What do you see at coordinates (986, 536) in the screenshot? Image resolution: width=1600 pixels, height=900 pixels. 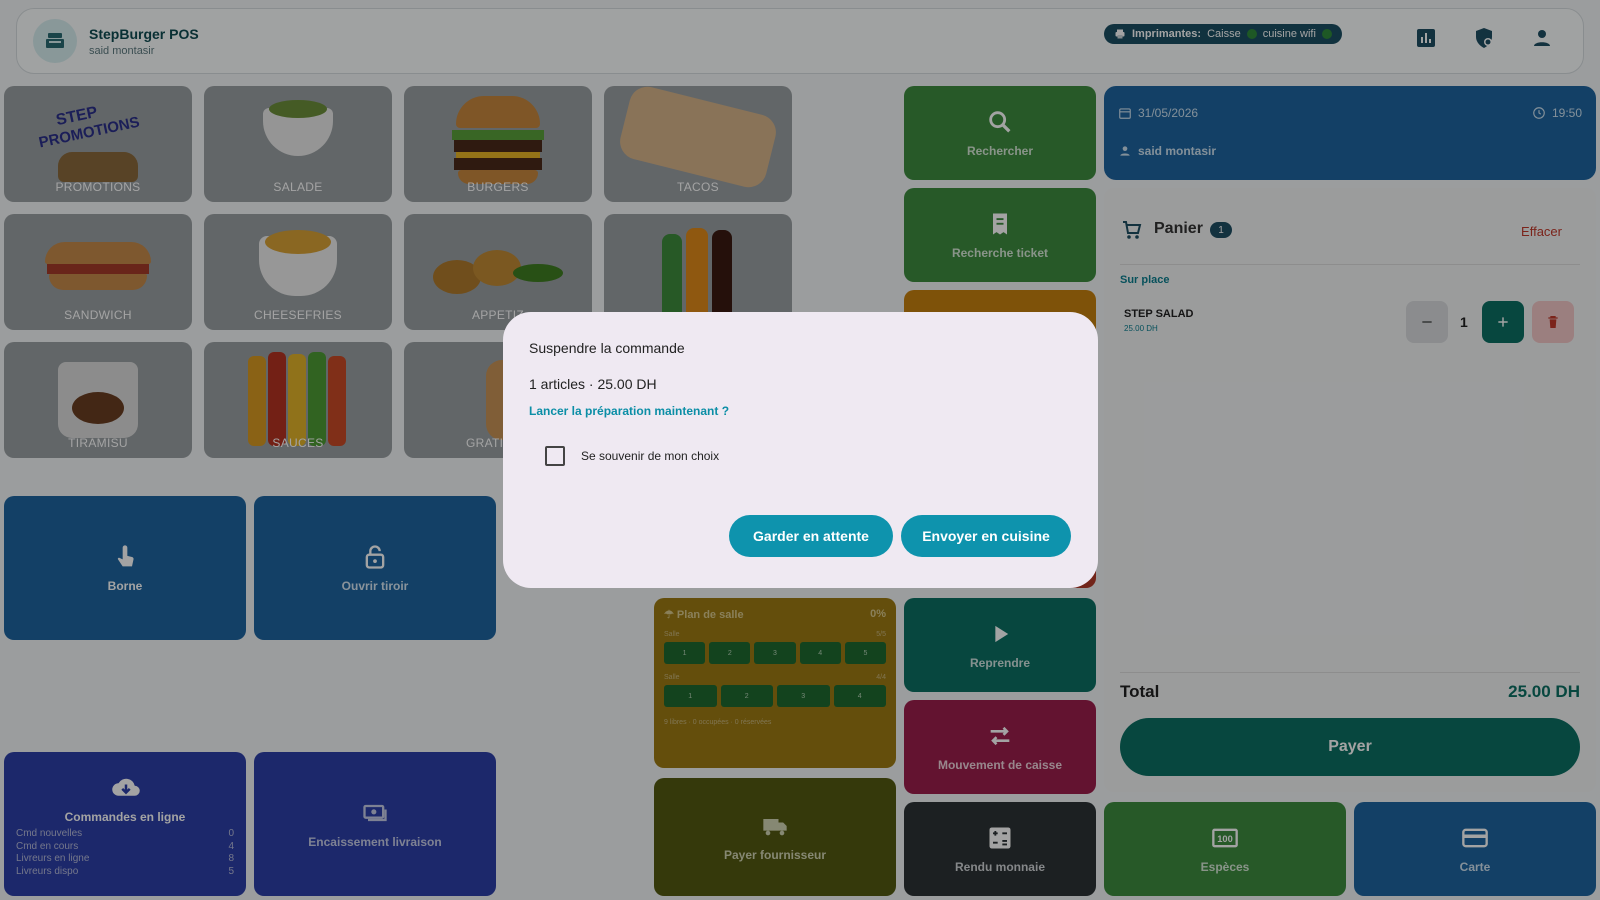 I see `send-kitchen-button: Envoyer en cuisine` at bounding box center [986, 536].